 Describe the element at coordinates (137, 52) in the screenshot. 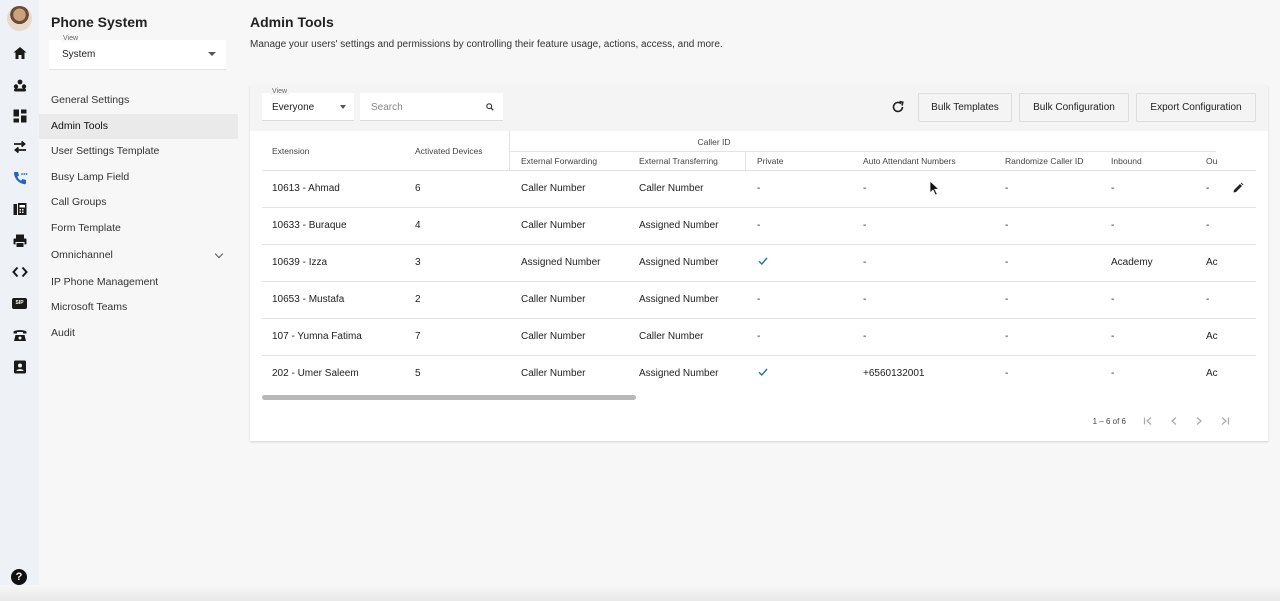

I see `view-select: View System` at that location.